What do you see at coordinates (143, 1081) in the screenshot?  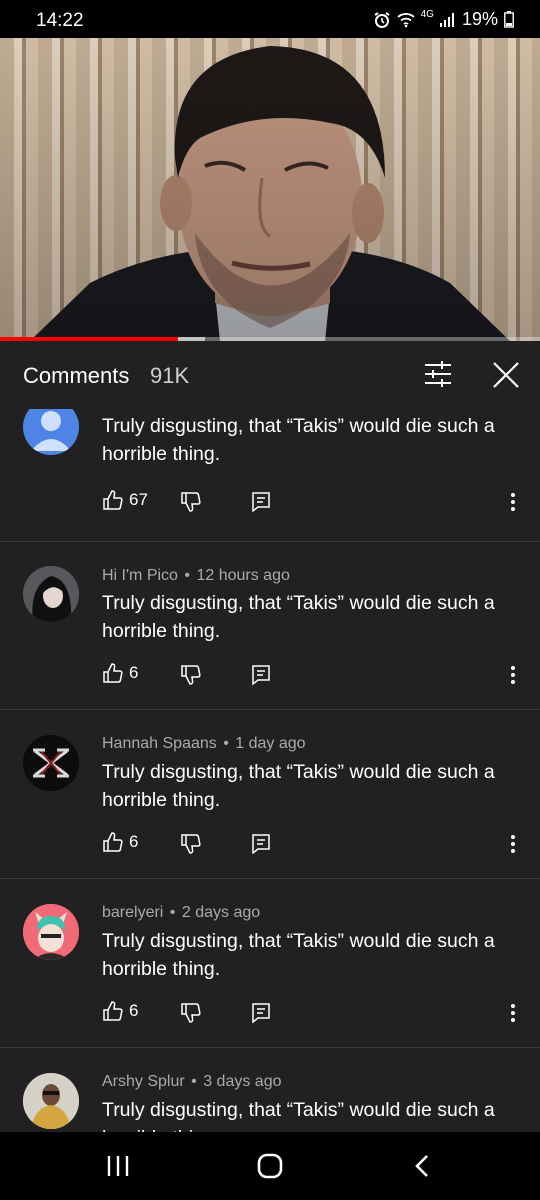 I see `comment-author: Arshy Splur` at bounding box center [143, 1081].